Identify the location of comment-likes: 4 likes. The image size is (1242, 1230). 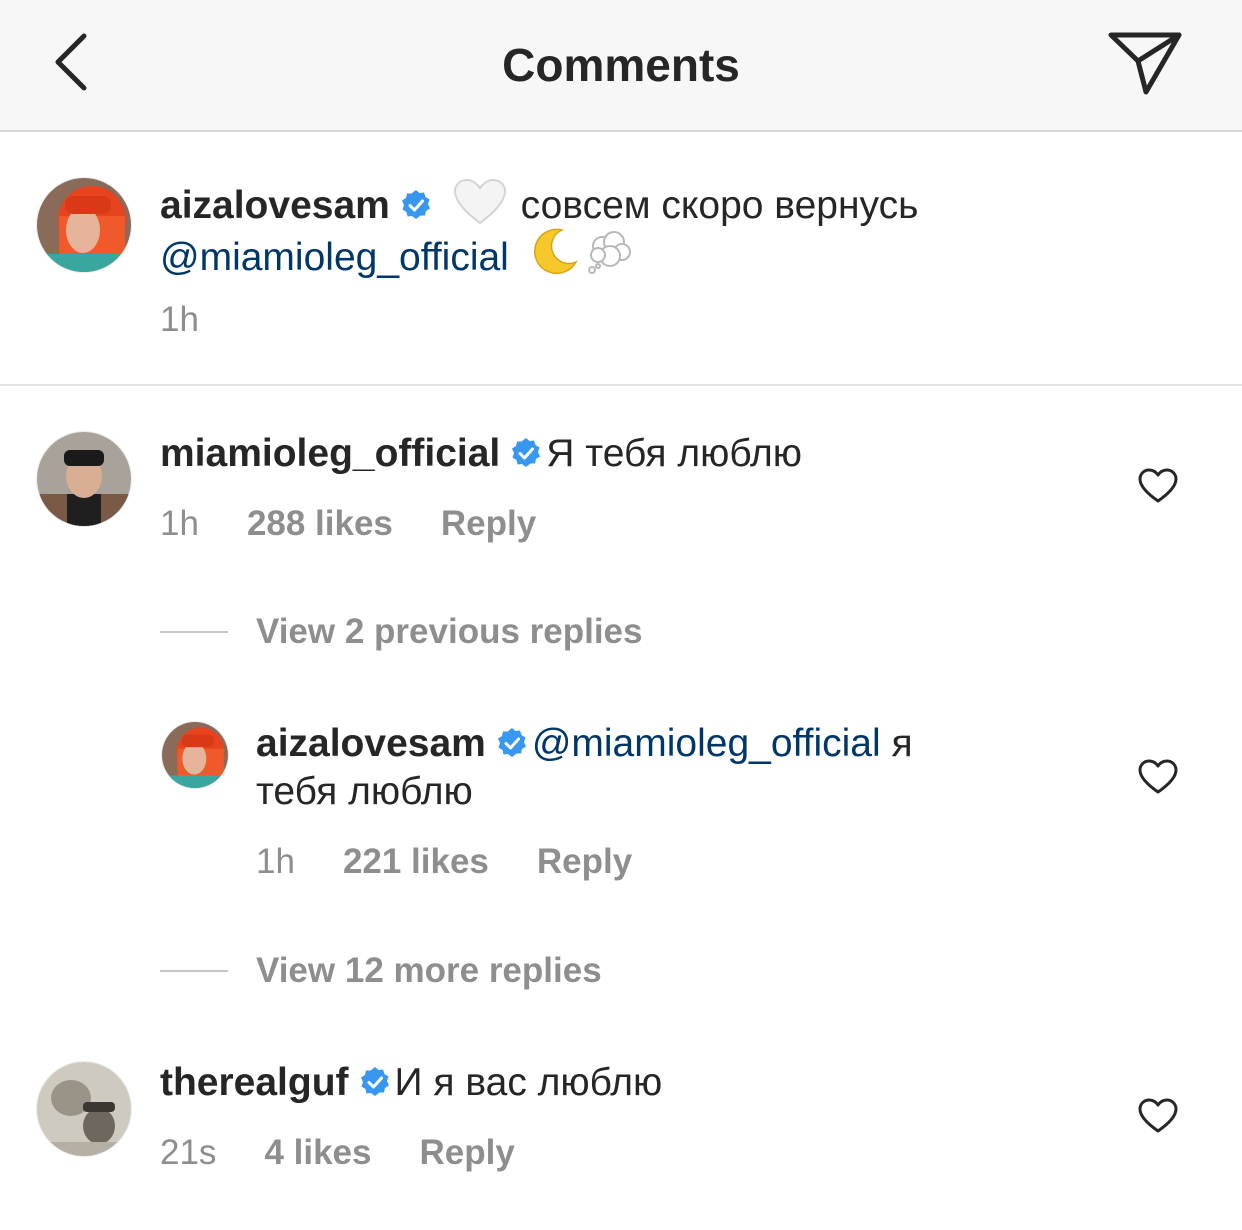
(317, 1152).